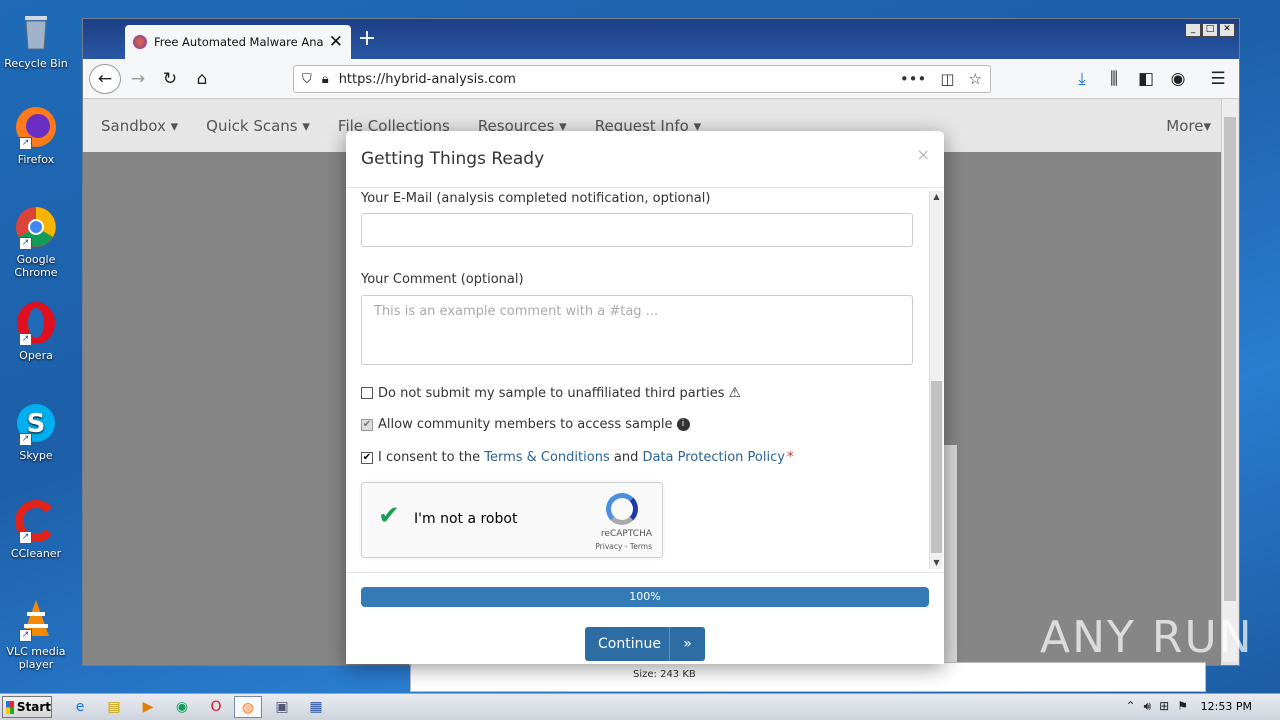 Image resolution: width=1280 pixels, height=720 pixels. Describe the element at coordinates (138, 79) in the screenshot. I see `forward-button: →` at that location.